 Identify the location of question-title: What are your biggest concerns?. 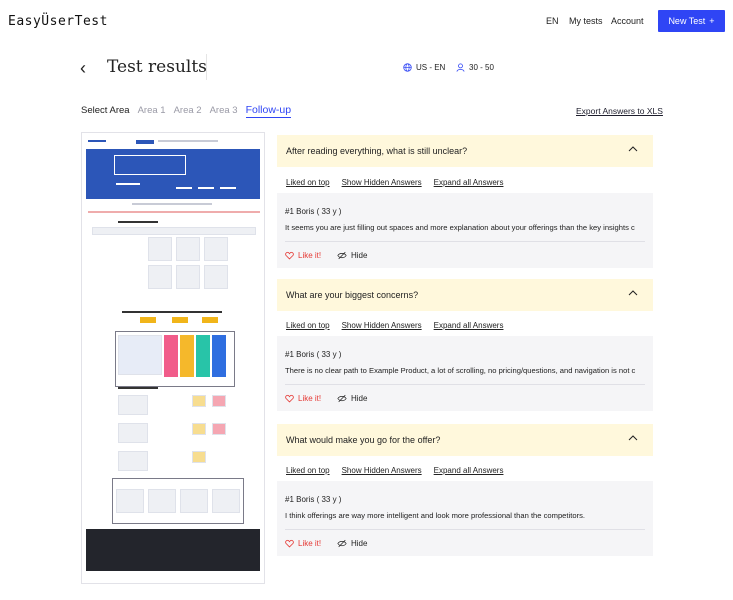
(352, 295).